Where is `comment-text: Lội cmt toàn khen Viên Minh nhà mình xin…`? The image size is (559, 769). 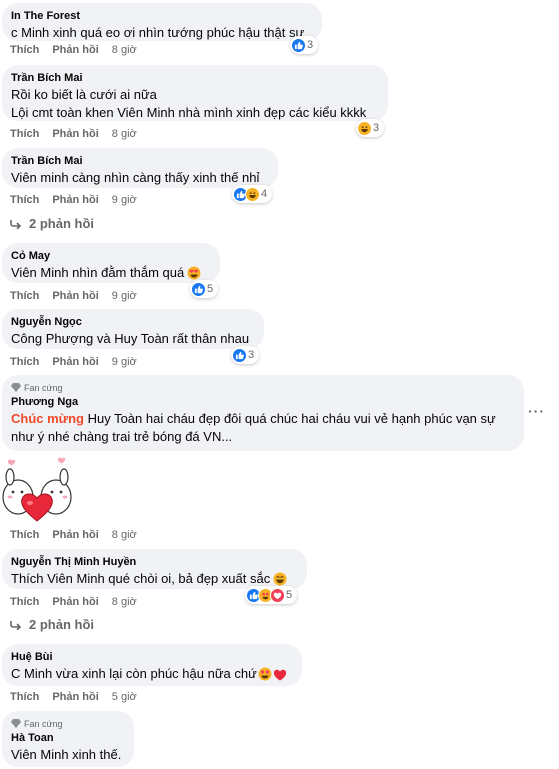
comment-text: Lội cmt toàn khen Viên Minh nhà mình xin… is located at coordinates (189, 112).